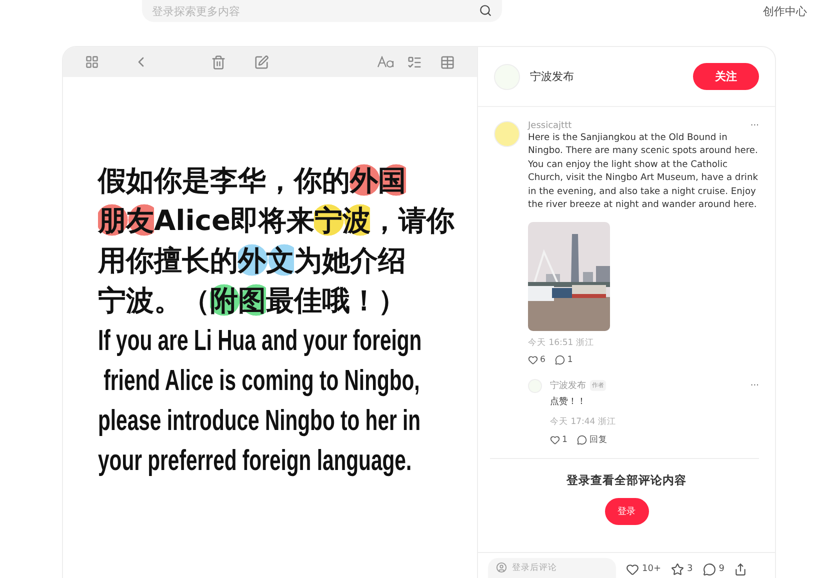 The height and width of the screenshot is (578, 839). What do you see at coordinates (568, 403) in the screenshot?
I see `comment-text: 点赞！！` at bounding box center [568, 403].